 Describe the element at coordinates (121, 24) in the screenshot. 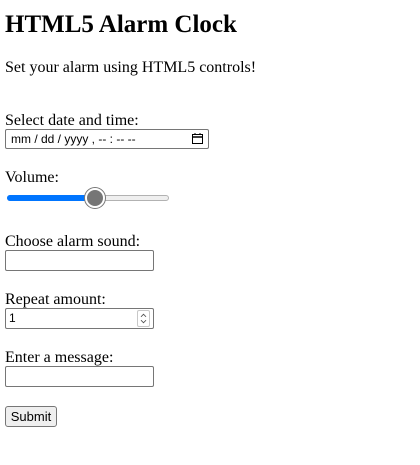

I see `page-title: HTML5 Alarm Clock` at that location.